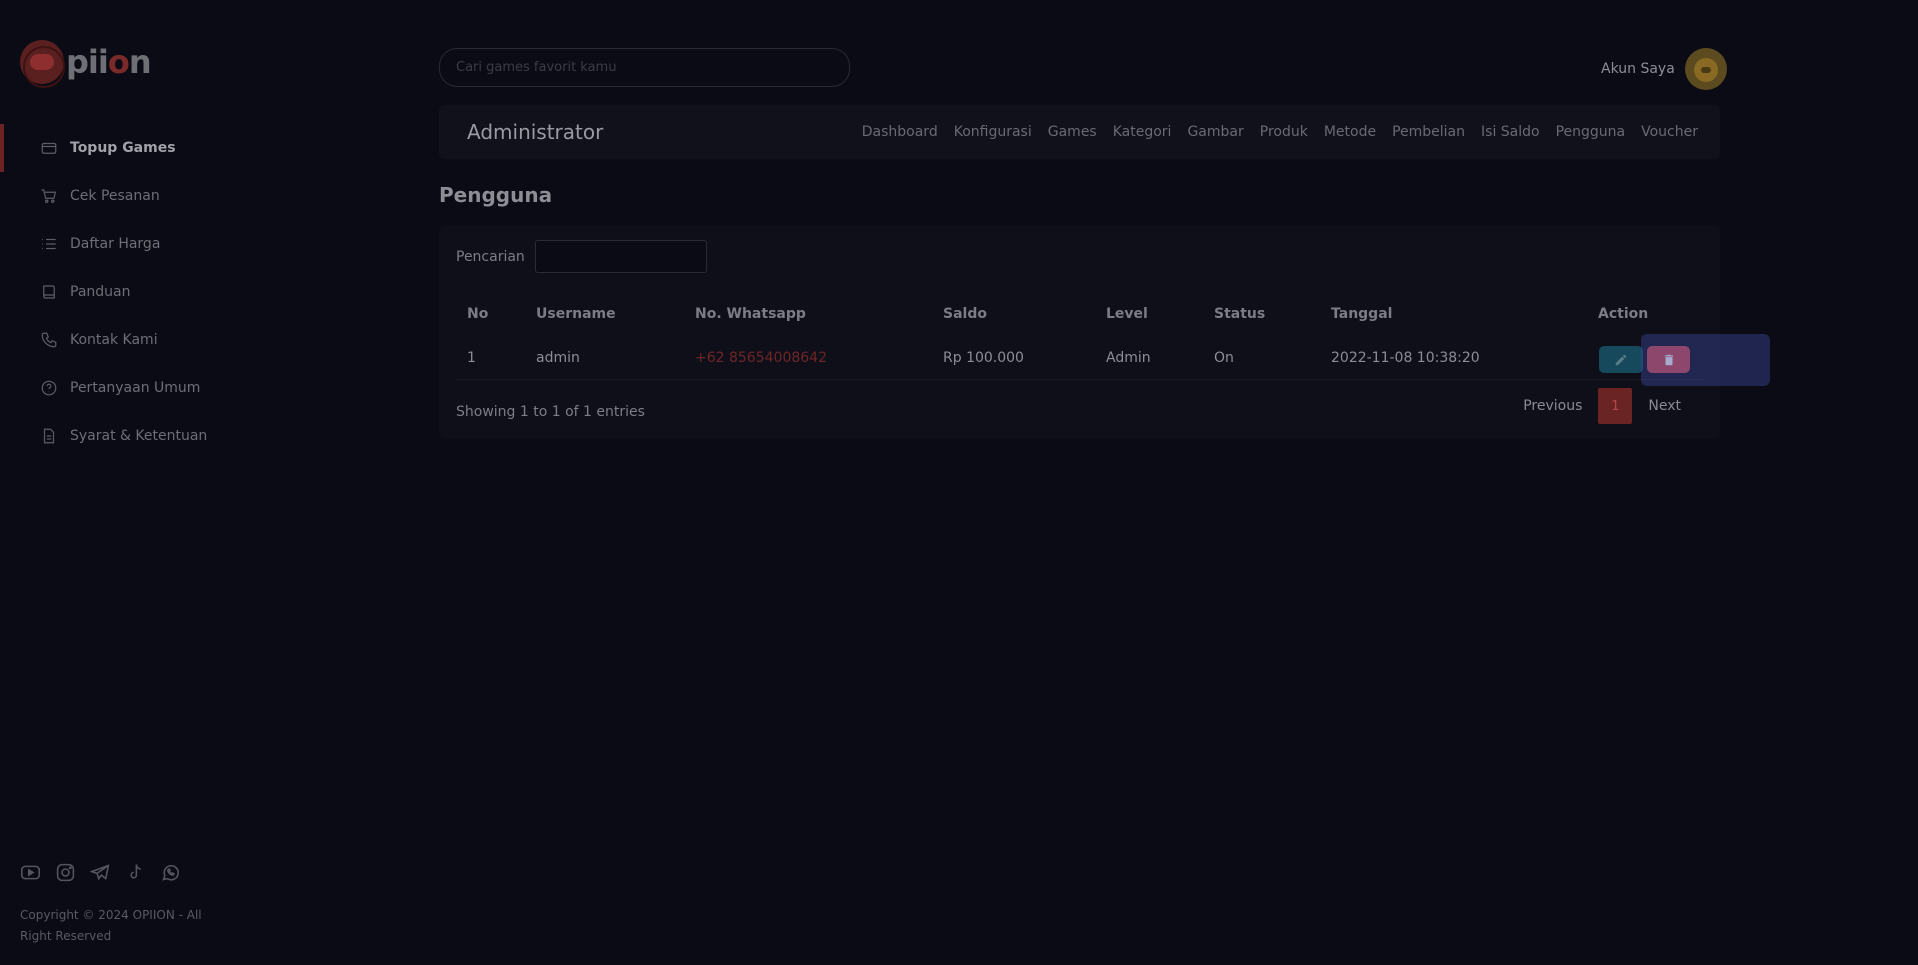  I want to click on pencil-icon, so click(1621, 359).